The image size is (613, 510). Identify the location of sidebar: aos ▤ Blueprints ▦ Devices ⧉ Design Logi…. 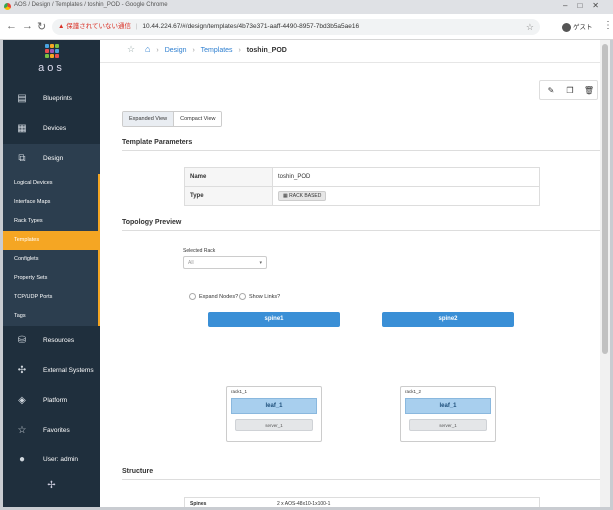
(51, 273).